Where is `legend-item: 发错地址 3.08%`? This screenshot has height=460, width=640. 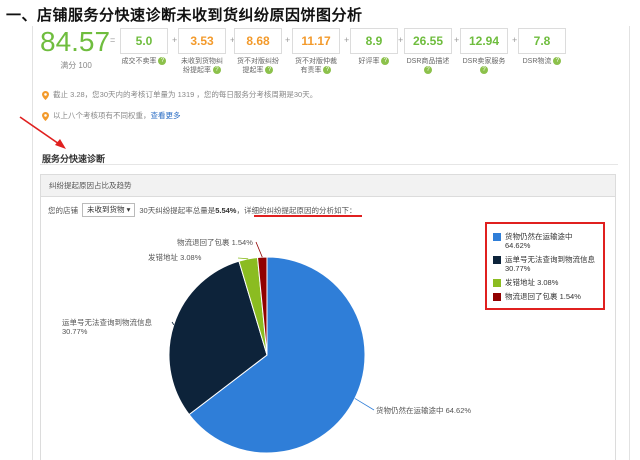 legend-item: 发错地址 3.08% is located at coordinates (545, 282).